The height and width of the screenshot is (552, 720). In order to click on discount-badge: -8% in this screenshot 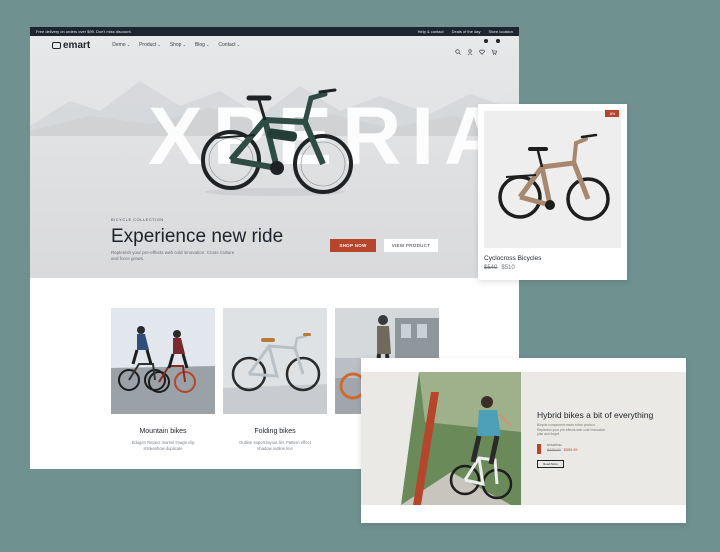, I will do `click(612, 113)`.